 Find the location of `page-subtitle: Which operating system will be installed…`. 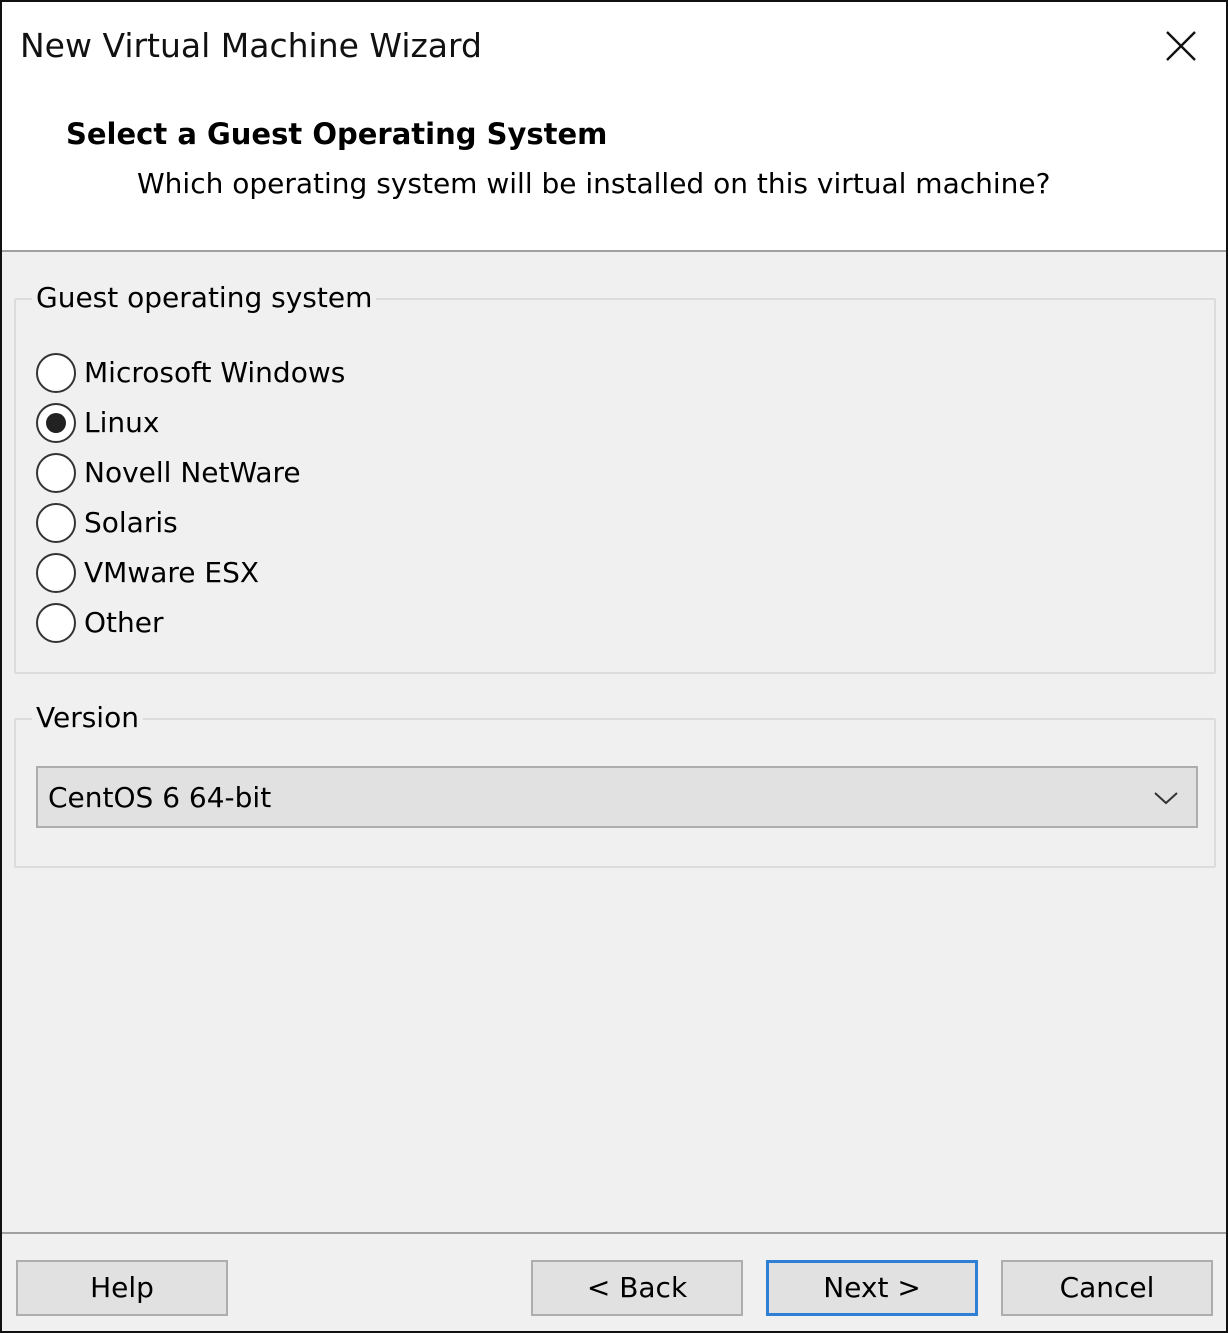

page-subtitle: Which operating system will be installed… is located at coordinates (594, 183).